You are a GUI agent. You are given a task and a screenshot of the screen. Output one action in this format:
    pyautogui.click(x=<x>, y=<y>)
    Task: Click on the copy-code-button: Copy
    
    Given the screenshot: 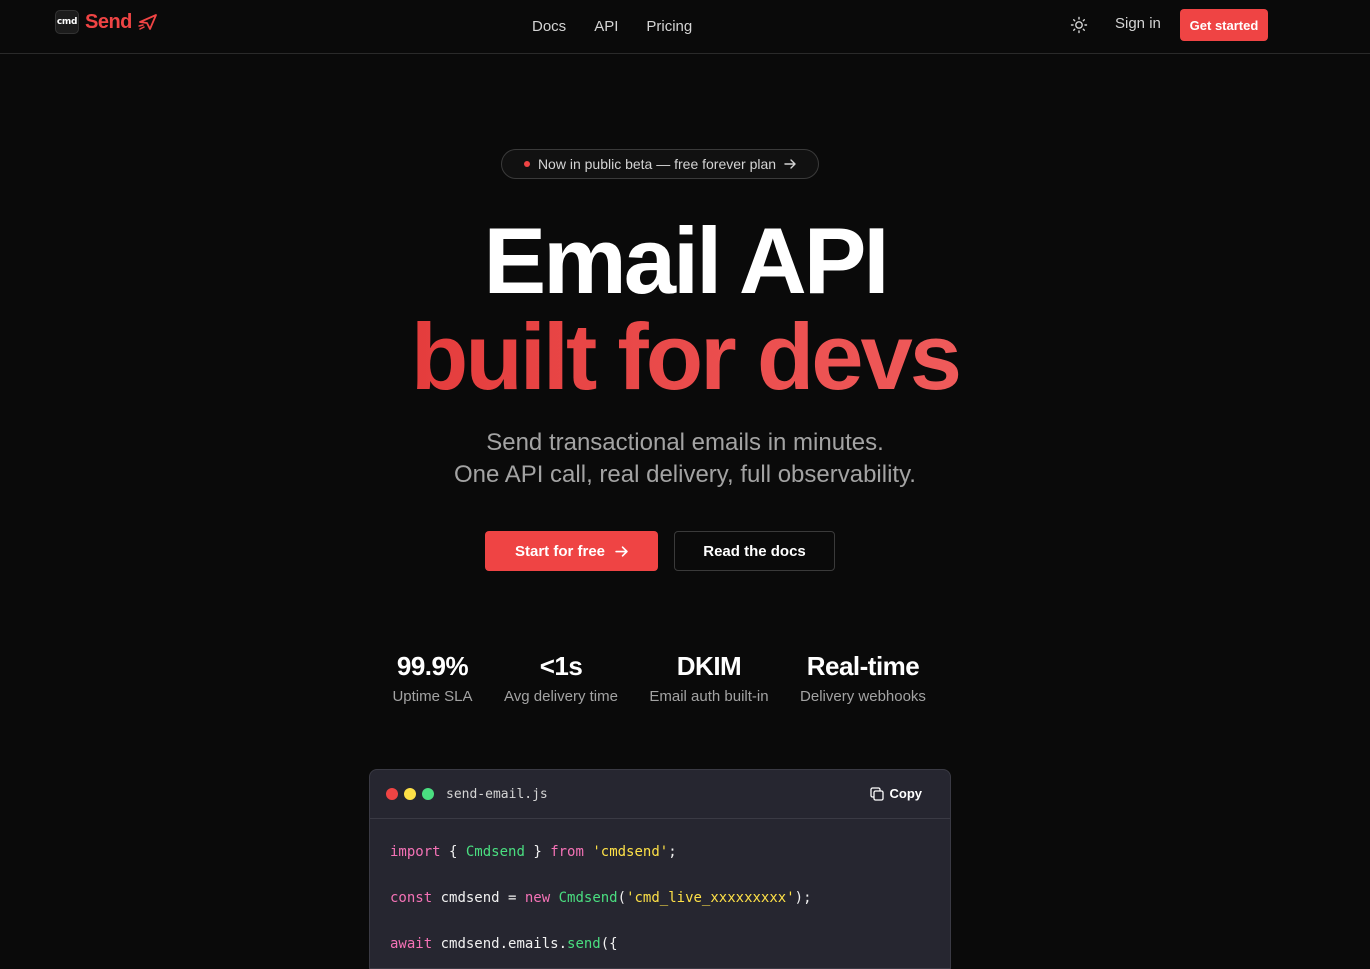 What is the action you would take?
    pyautogui.click(x=896, y=793)
    